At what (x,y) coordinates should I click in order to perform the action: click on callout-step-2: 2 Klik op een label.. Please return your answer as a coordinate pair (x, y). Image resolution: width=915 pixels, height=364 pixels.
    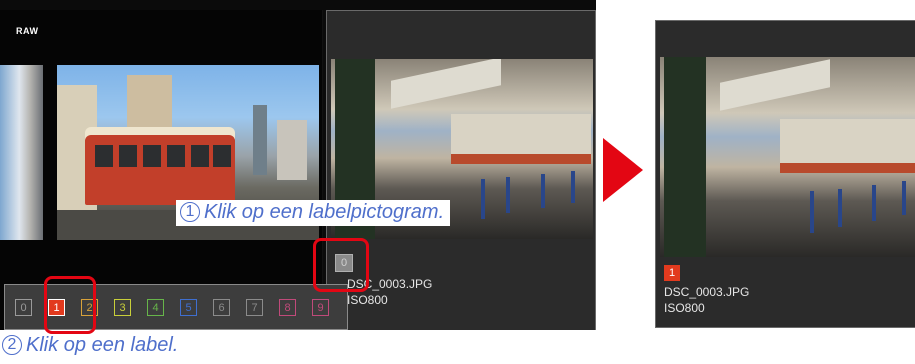
    Looking at the image, I should click on (90, 345).